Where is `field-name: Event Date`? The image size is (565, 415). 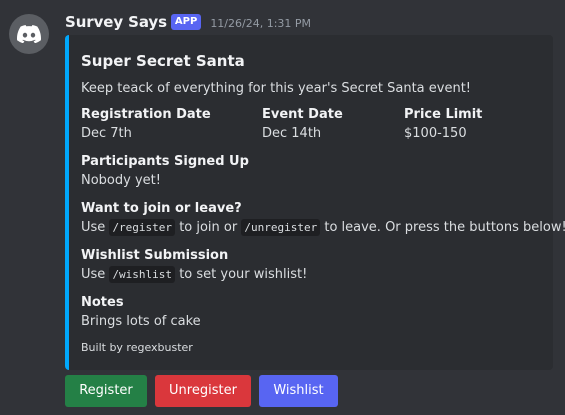 field-name: Event Date is located at coordinates (302, 114).